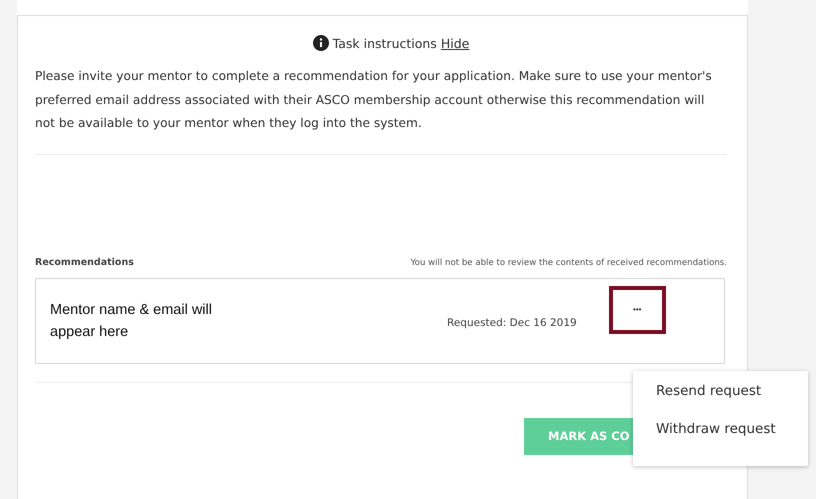 The height and width of the screenshot is (499, 816). What do you see at coordinates (374, 100) in the screenshot?
I see `instructions-text: Please invite your mentor to complete a recommendation for your application. Make sure to use your mentor's preferred email address associated with their ASCO membership account otherwise this recommendation will not be available to your mentor when they log into the system.` at bounding box center [374, 100].